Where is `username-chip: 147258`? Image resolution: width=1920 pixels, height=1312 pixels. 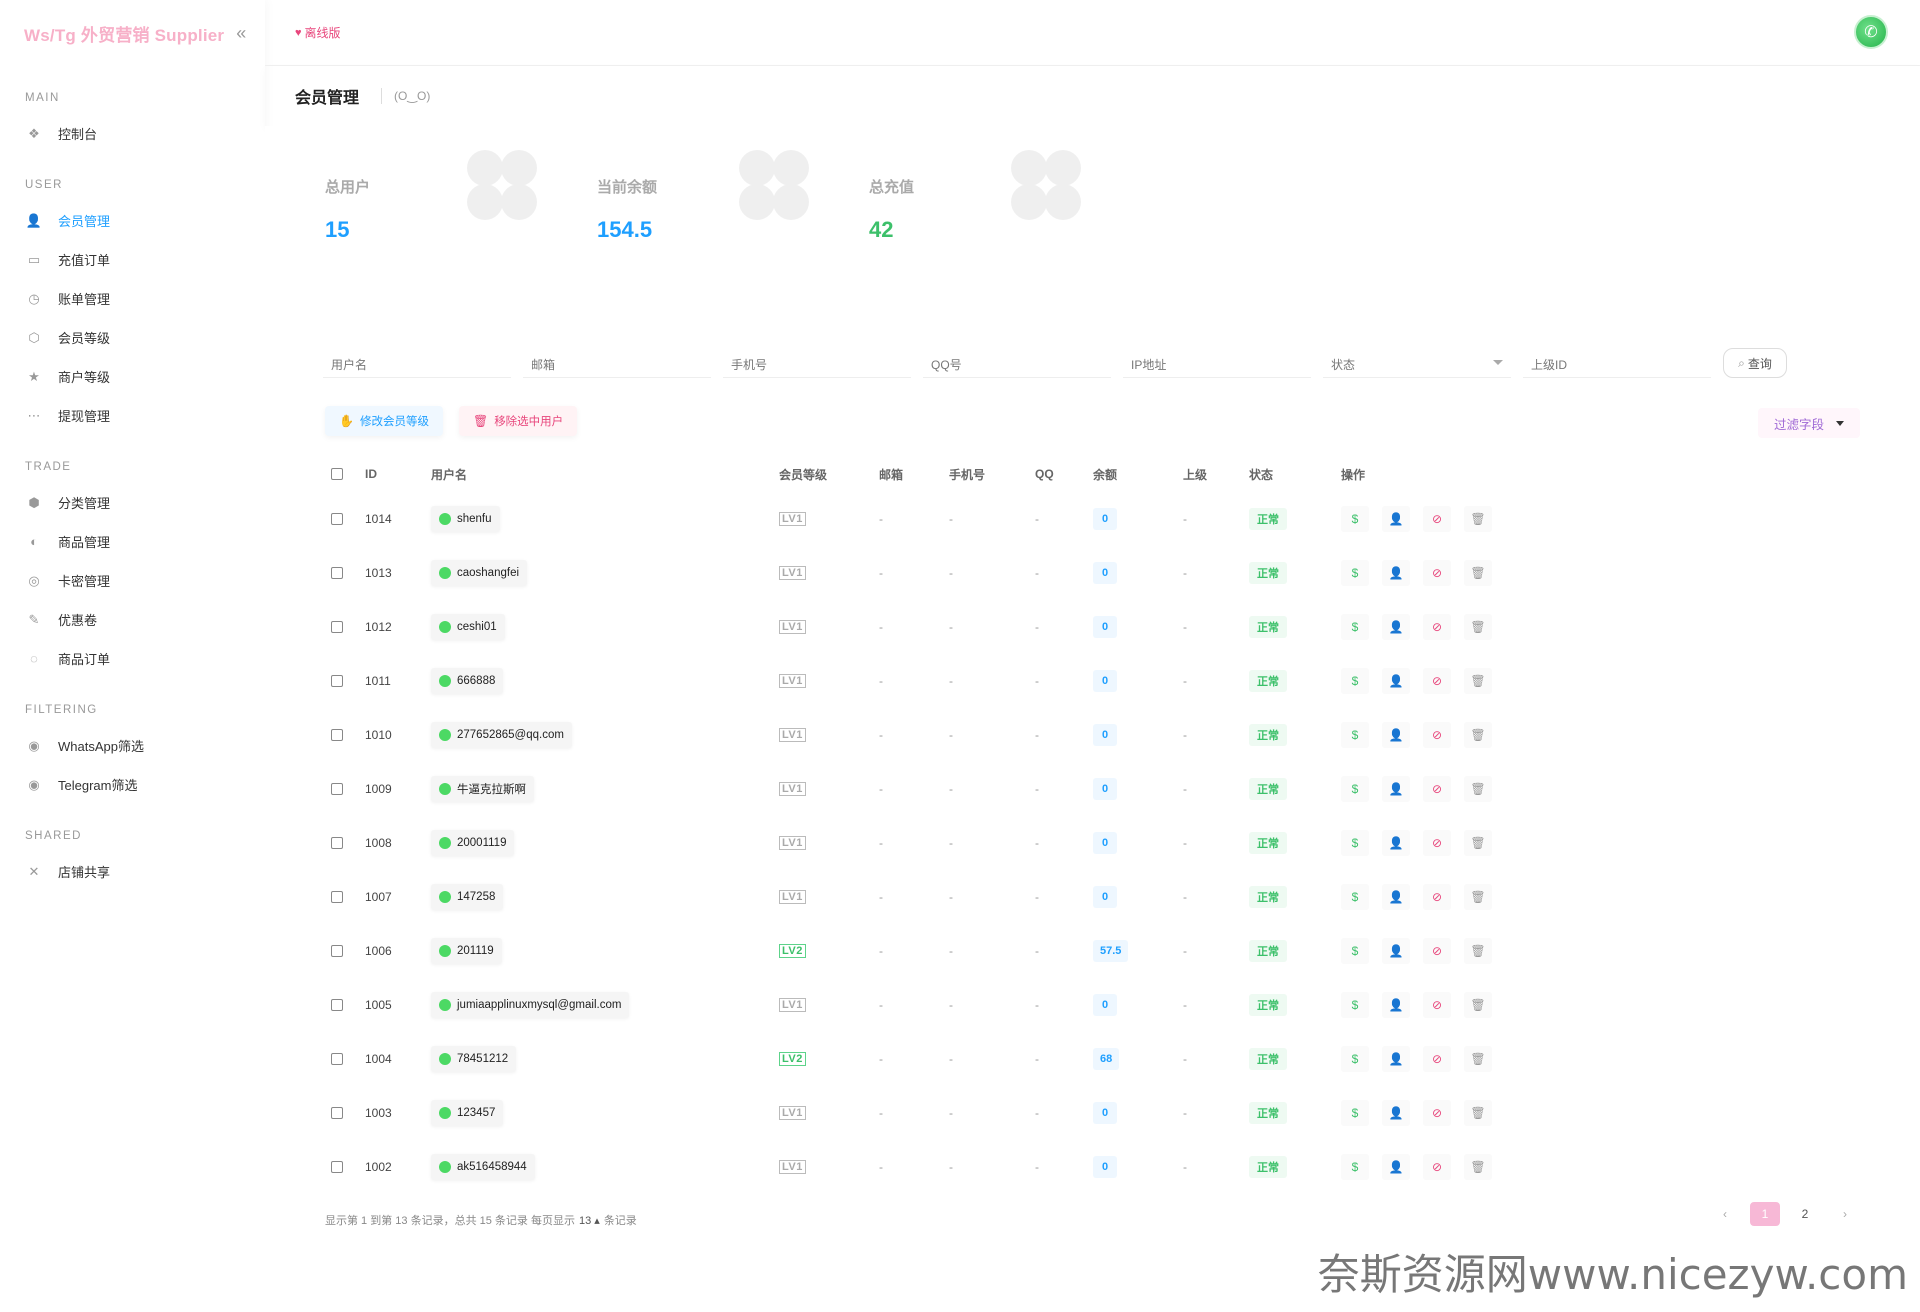 username-chip: 147258 is located at coordinates (467, 897).